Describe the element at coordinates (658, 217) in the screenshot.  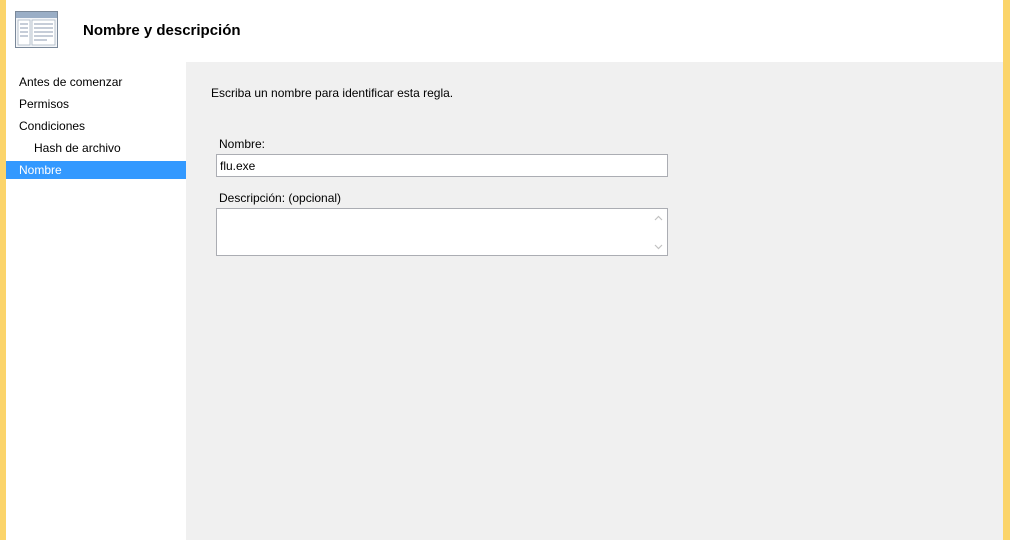
I see `scroll-up-arrow-icon` at that location.